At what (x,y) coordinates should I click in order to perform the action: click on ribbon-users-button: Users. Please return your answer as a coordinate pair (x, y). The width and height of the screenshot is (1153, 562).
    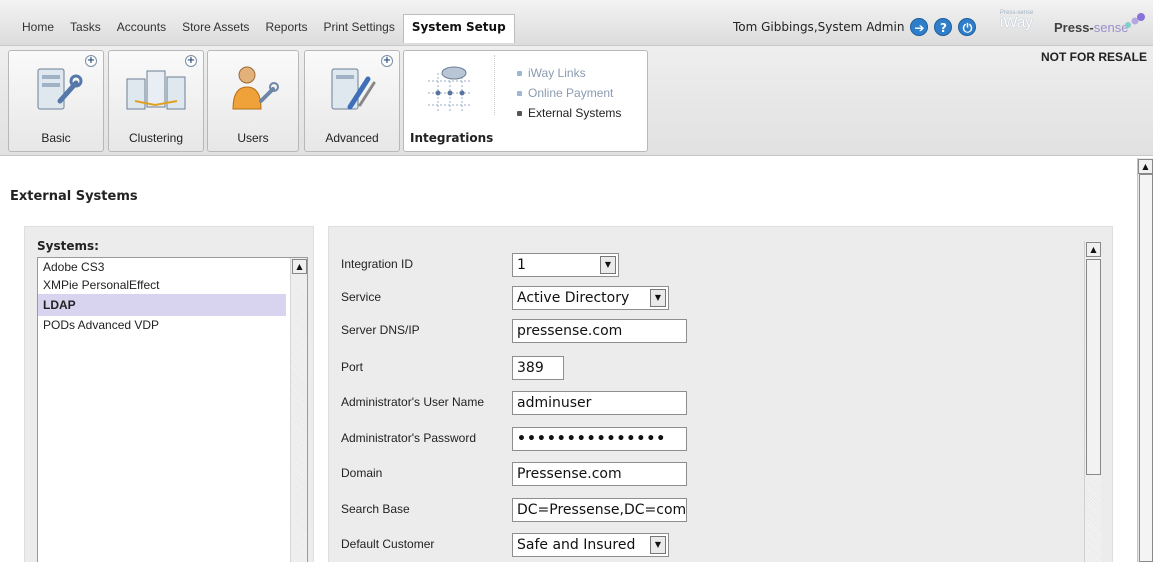
    Looking at the image, I should click on (253, 101).